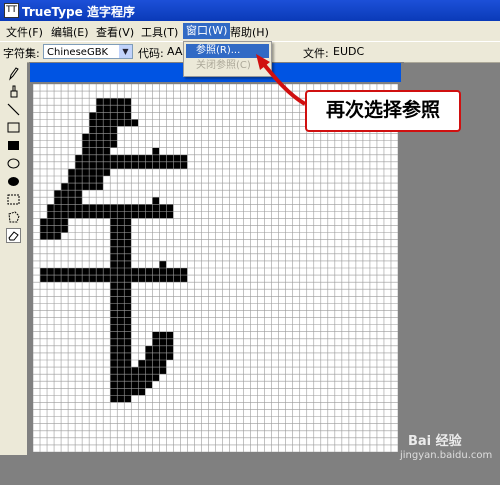 The width and height of the screenshot is (500, 485). Describe the element at coordinates (78, 52) in the screenshot. I see `charset-value: ChineseGBK` at that location.